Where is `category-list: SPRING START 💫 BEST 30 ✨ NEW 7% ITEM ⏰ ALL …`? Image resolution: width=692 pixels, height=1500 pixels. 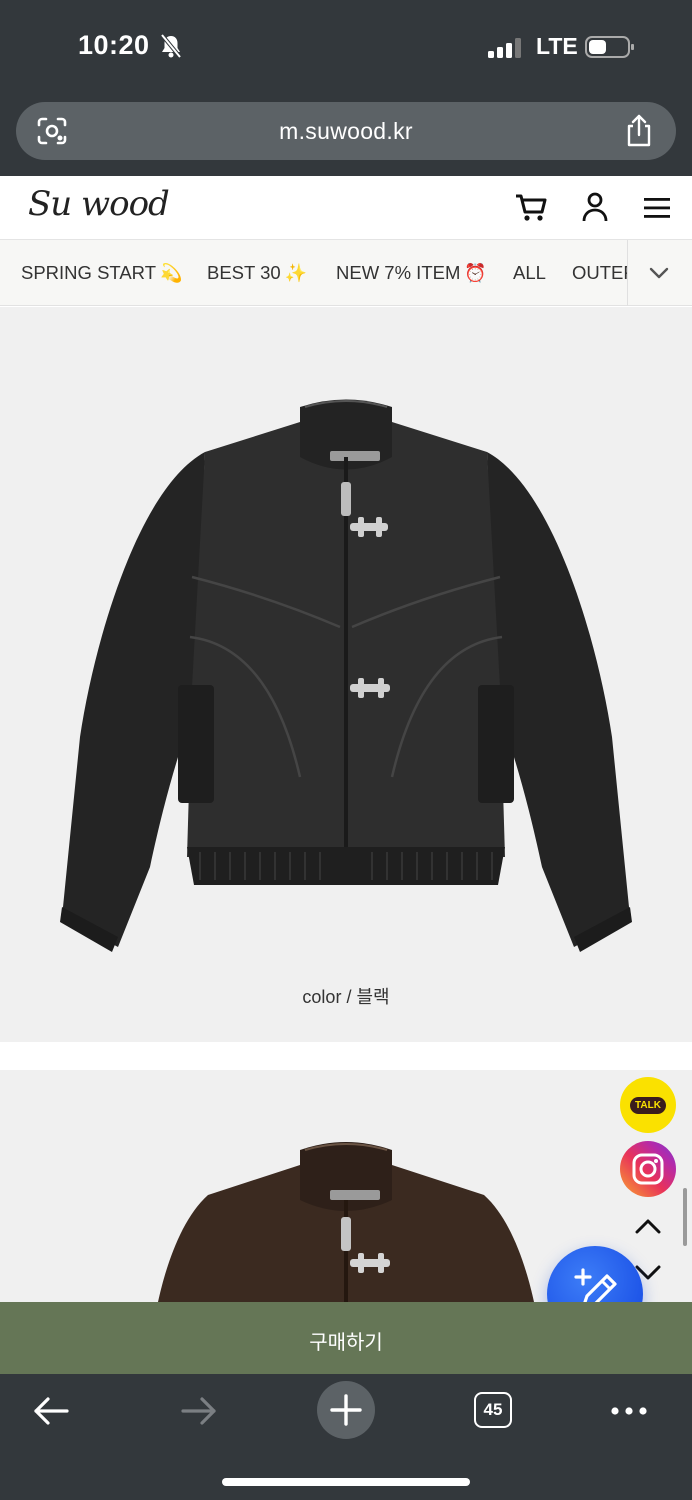 category-list: SPRING START 💫 BEST 30 ✨ NEW 7% ITEM ⏰ ALL … is located at coordinates (313, 273).